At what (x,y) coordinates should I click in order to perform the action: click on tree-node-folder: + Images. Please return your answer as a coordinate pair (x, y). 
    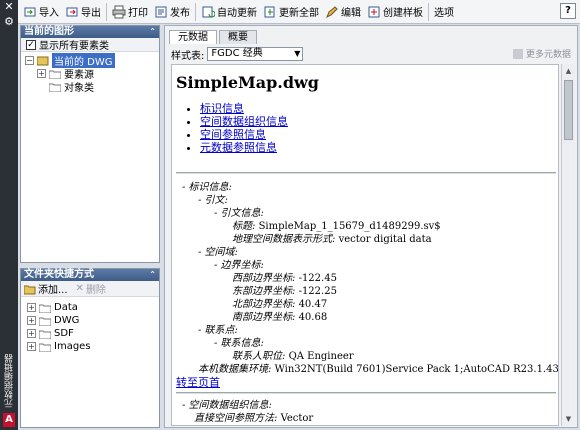
    Looking at the image, I should click on (90, 346).